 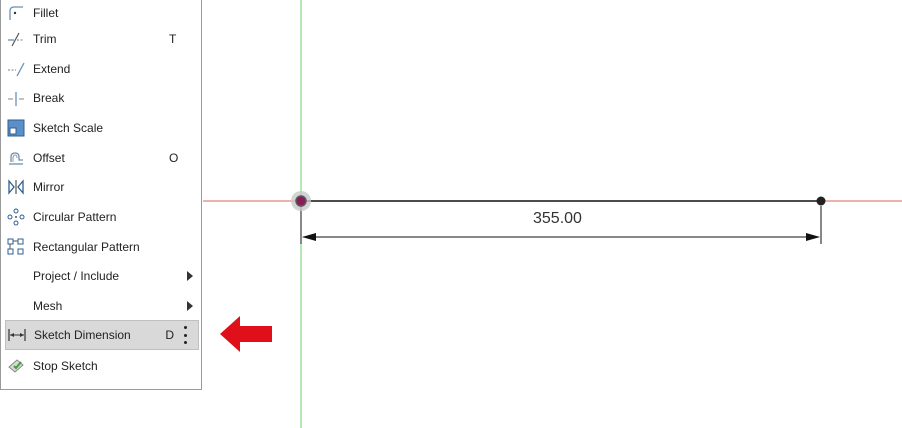 What do you see at coordinates (813, 237) in the screenshot?
I see `dimension-arrow-right` at bounding box center [813, 237].